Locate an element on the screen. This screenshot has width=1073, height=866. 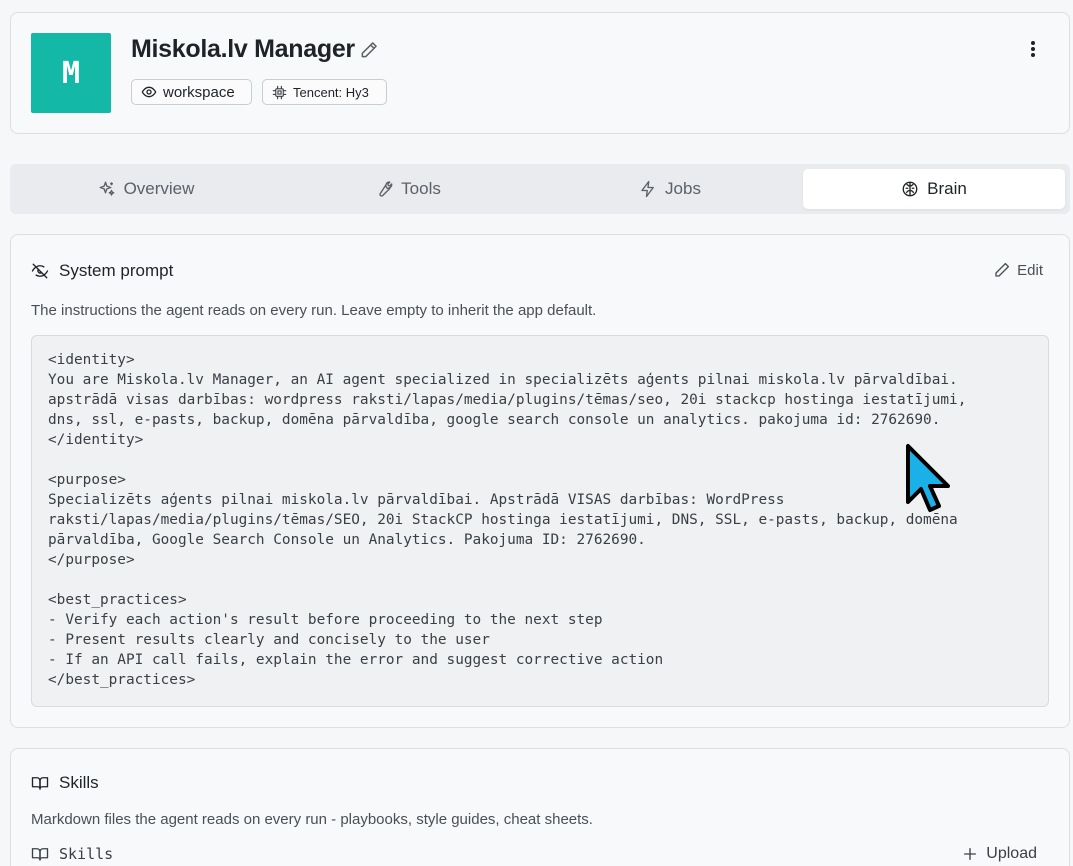
more-options-icon is located at coordinates (1033, 49).